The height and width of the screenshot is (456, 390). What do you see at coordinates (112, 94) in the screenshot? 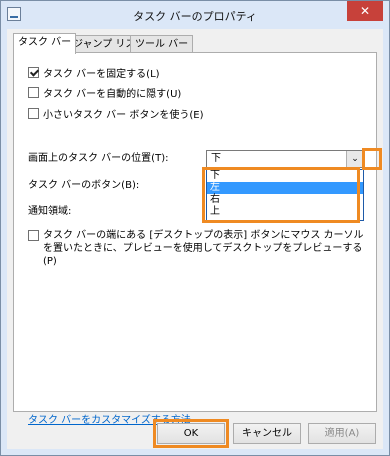
I see `autohide-label: タスク バーを自動的に隠す(U)` at bounding box center [112, 94].